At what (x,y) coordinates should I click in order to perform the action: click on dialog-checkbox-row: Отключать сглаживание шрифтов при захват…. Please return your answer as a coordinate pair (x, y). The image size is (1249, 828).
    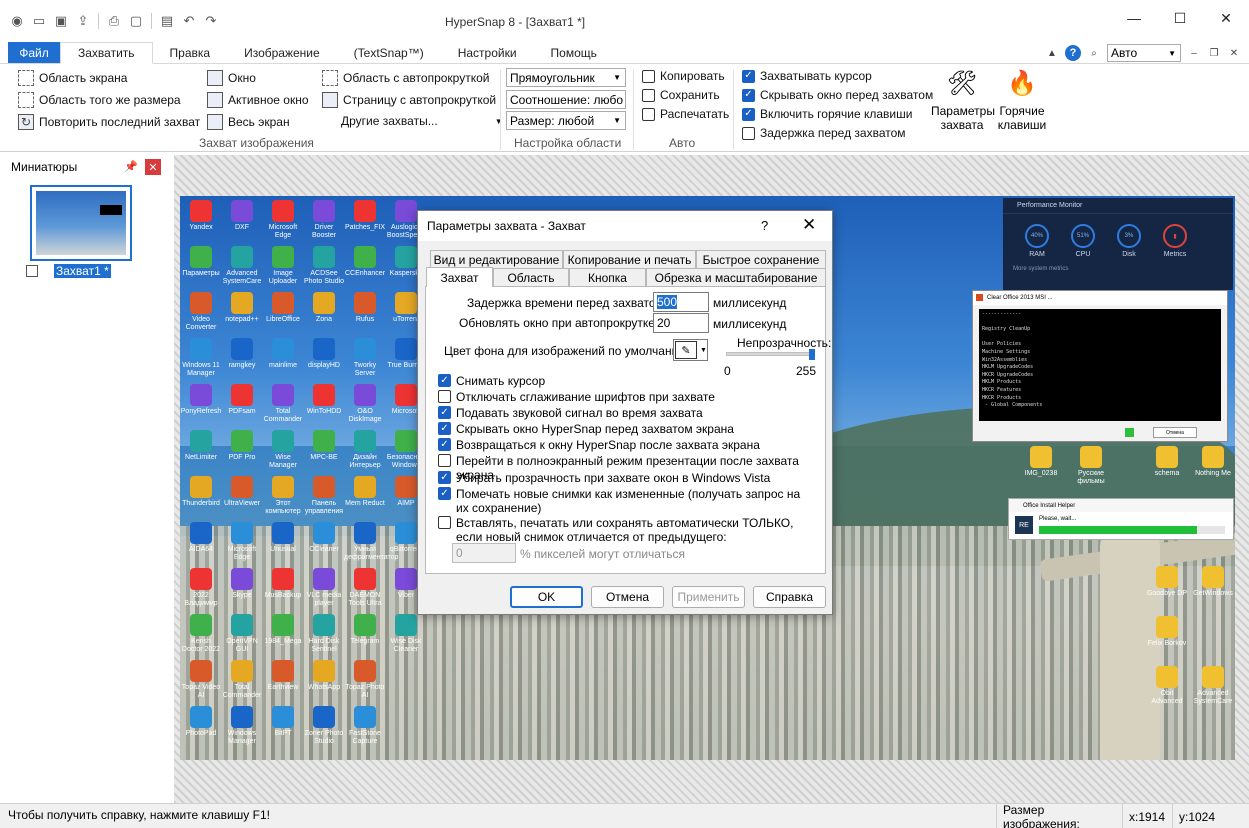
    Looking at the image, I should click on (625, 397).